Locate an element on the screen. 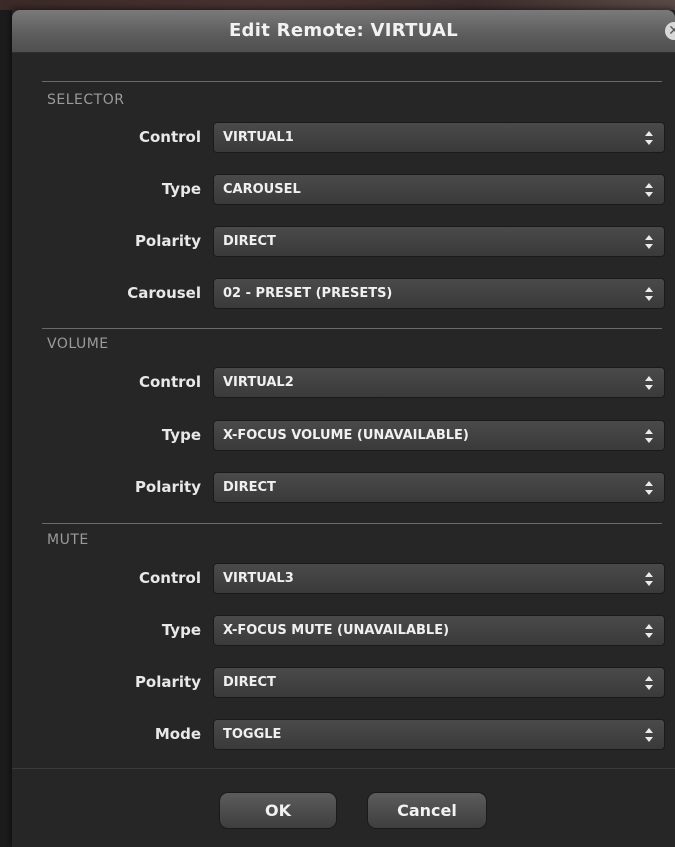 Image resolution: width=675 pixels, height=847 pixels. select-value: X-FOCUS MUTE (UNAVAILABLE) is located at coordinates (336, 630).